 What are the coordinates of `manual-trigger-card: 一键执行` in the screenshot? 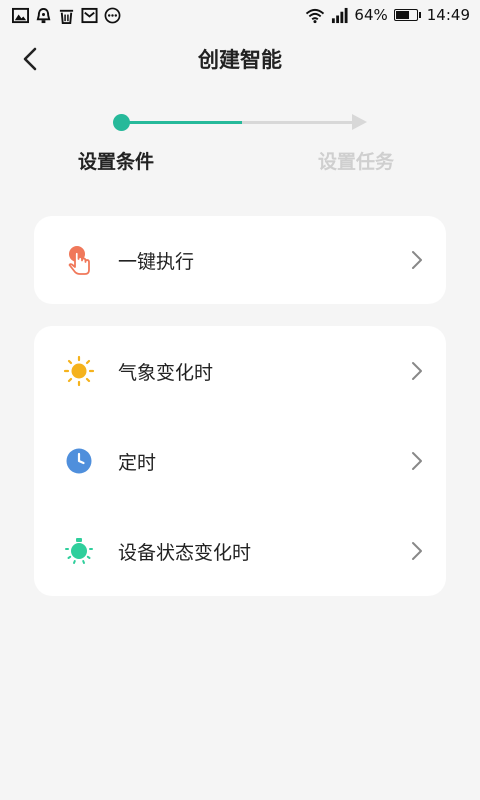 It's located at (240, 260).